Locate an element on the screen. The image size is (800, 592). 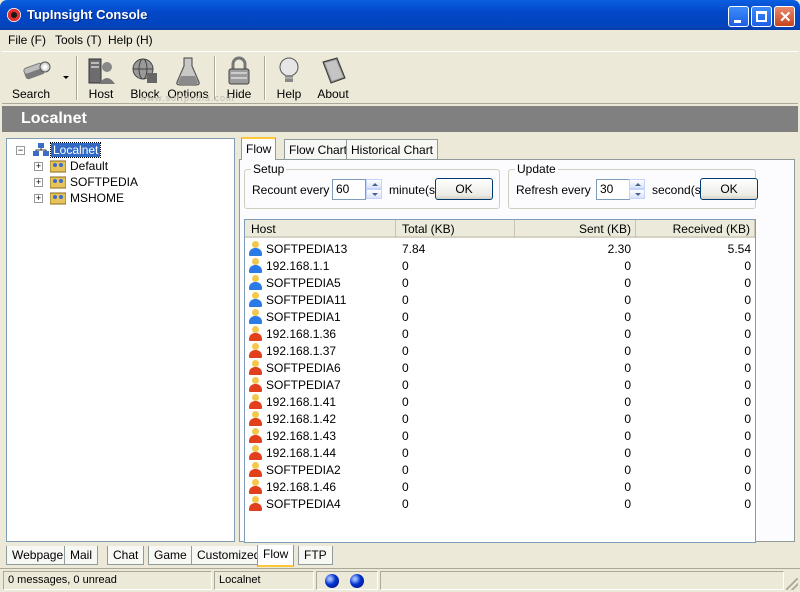
bottom-tab-chat: Chat is located at coordinates (126, 555).